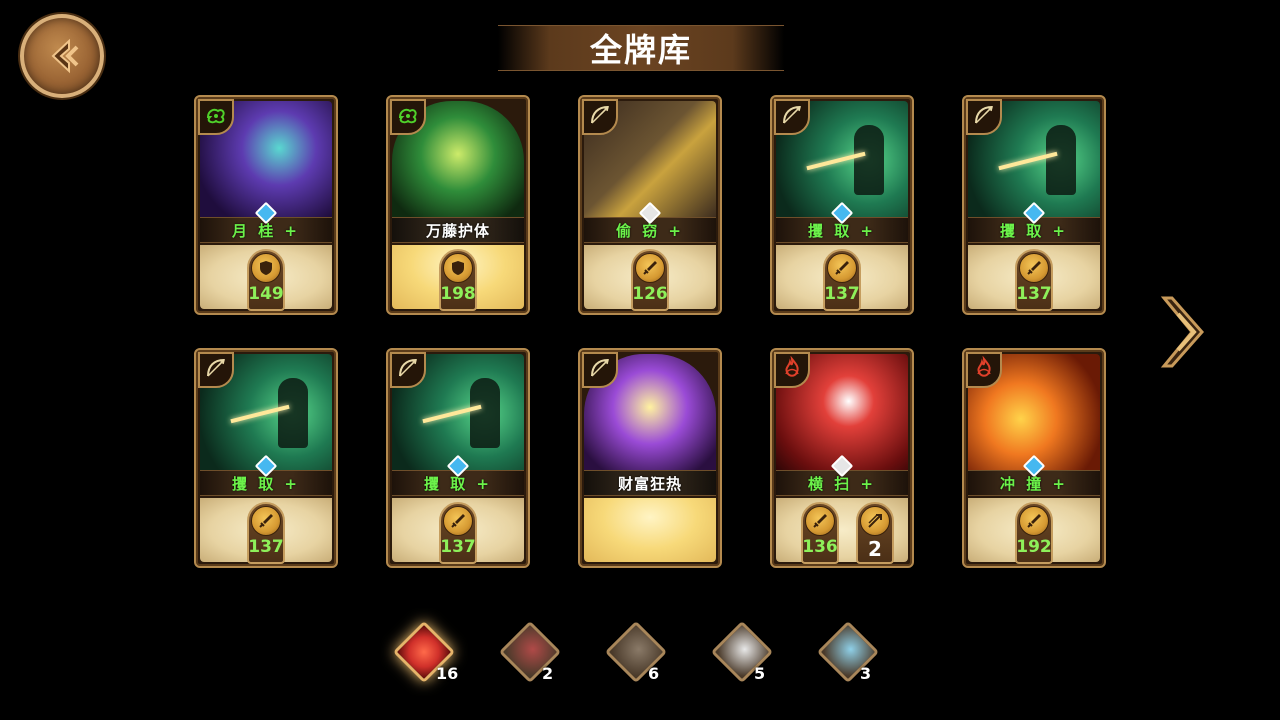  Describe the element at coordinates (875, 549) in the screenshot. I see `stat-value: 2` at that location.